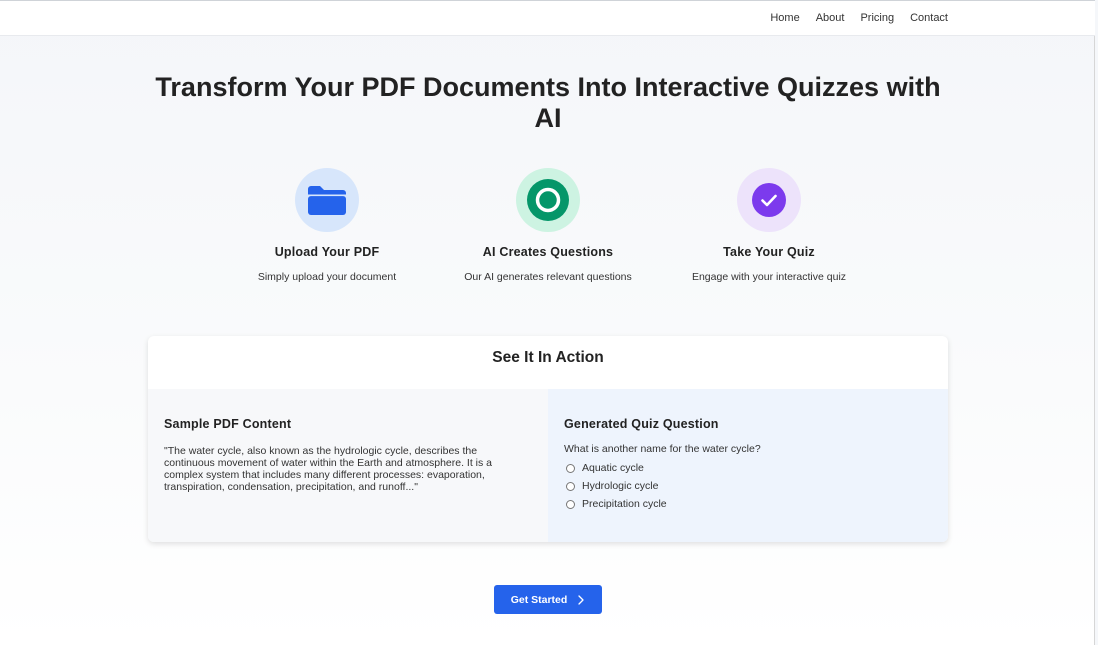 Image resolution: width=1098 pixels, height=645 pixels. Describe the element at coordinates (539, 599) in the screenshot. I see `get-started-label: Get Started` at that location.